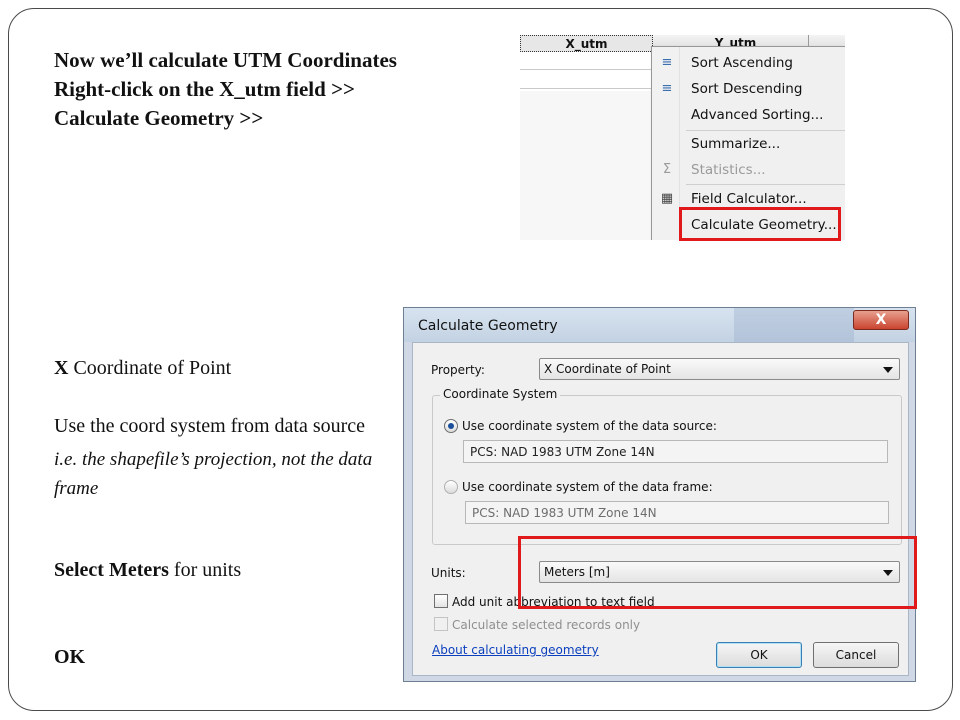 The width and height of the screenshot is (960, 720). Describe the element at coordinates (441, 601) in the screenshot. I see `add-unit-abbreviation-checkbox` at that location.